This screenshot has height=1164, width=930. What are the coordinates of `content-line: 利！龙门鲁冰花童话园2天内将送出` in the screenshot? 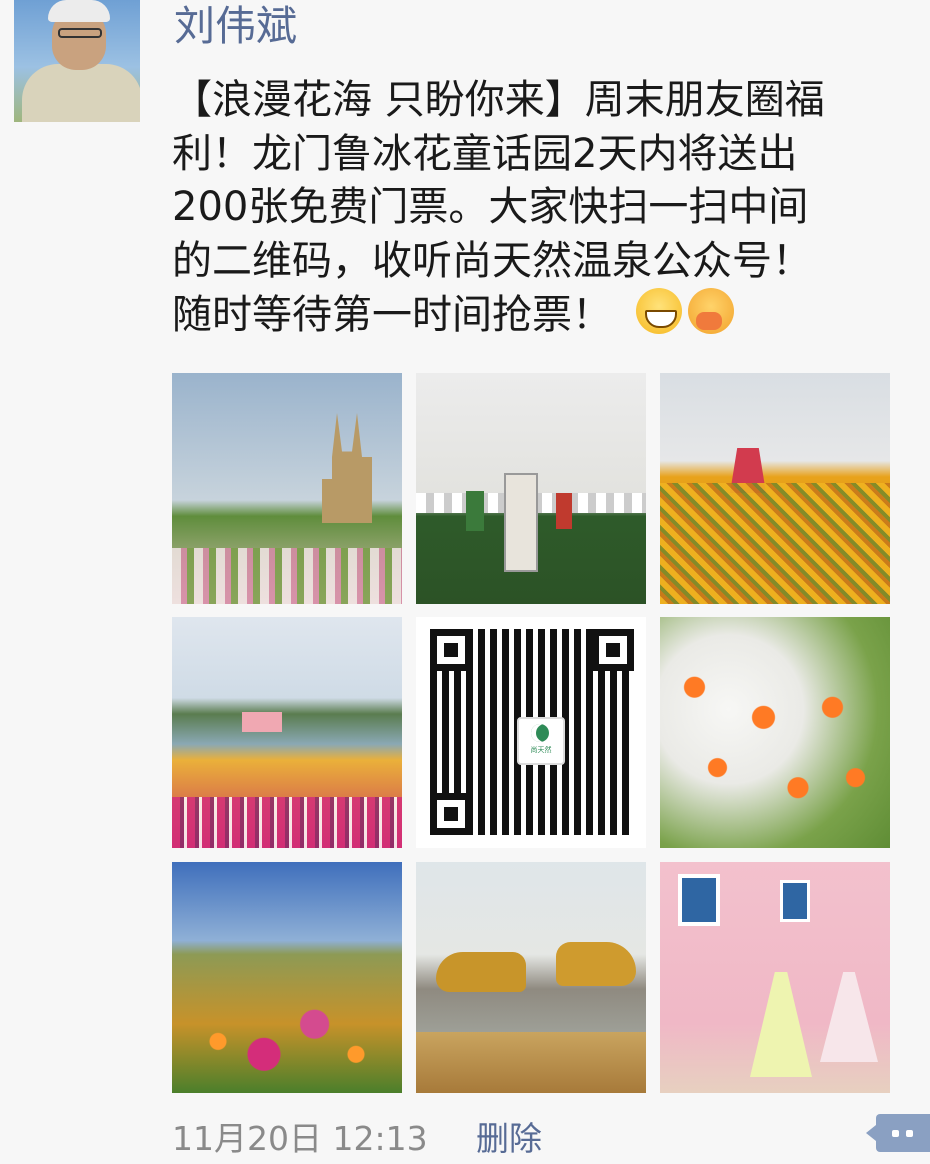 It's located at (485, 153).